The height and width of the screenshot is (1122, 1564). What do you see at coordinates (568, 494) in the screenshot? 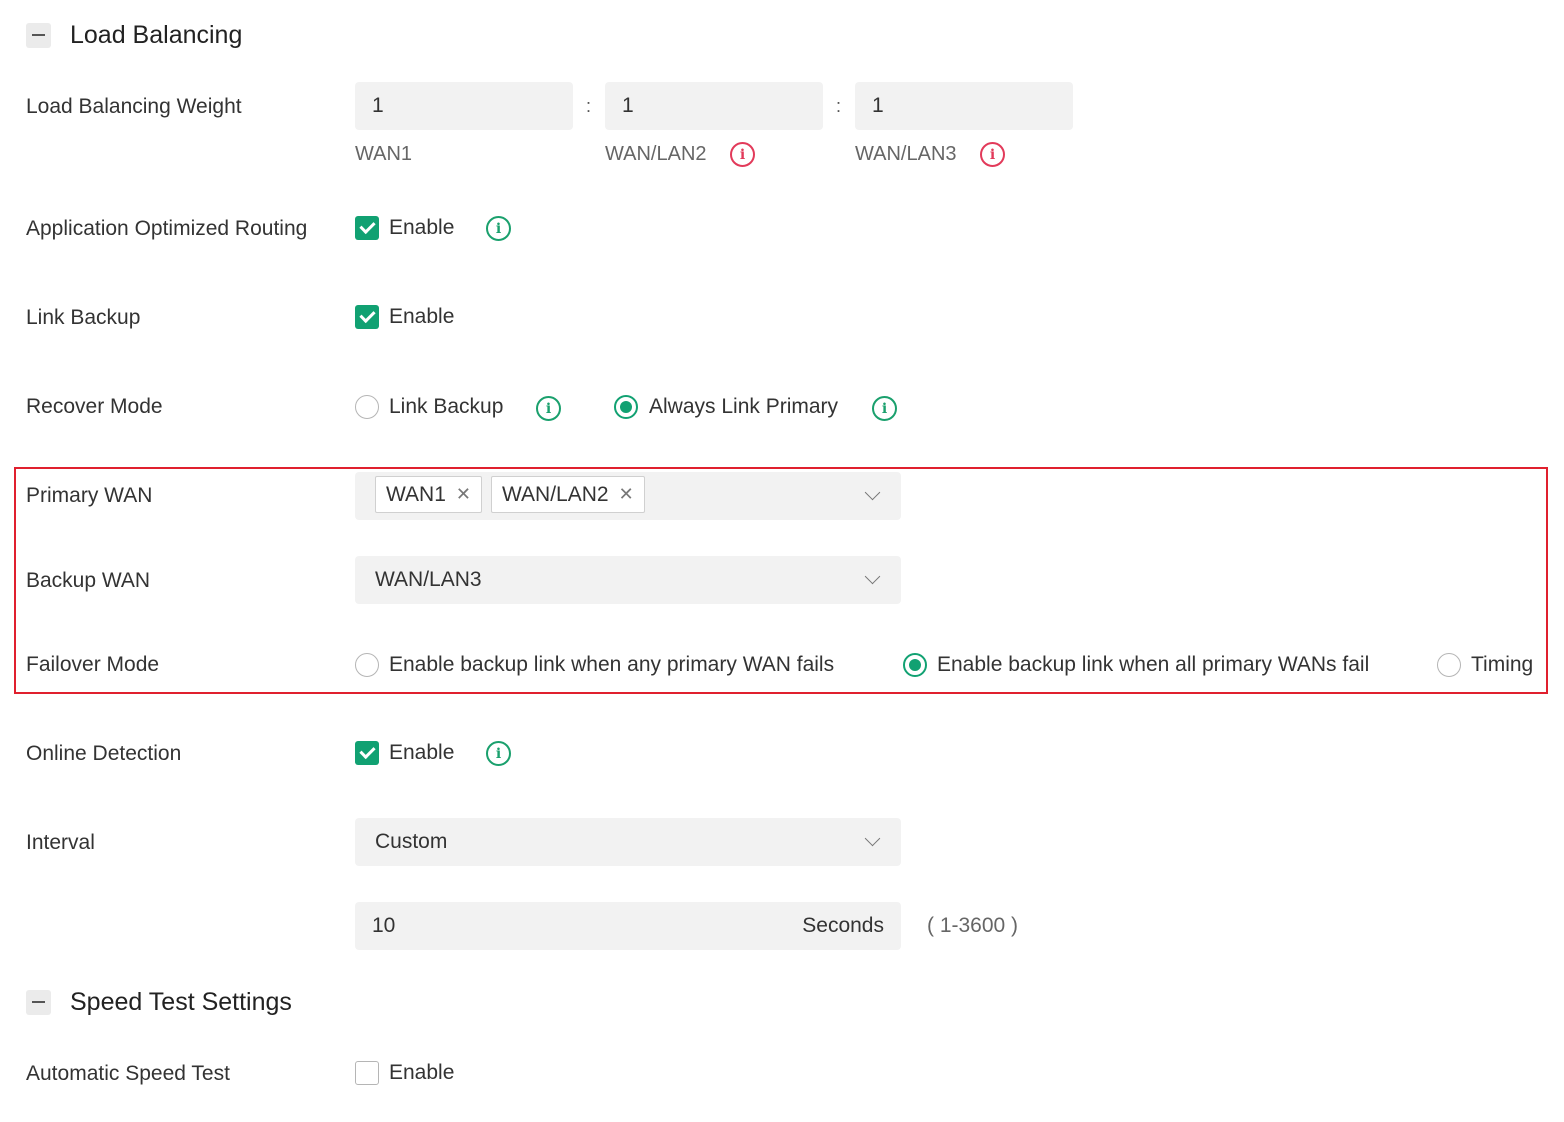
I see `primary-wan-tag: WAN/LAN2 ✕` at bounding box center [568, 494].